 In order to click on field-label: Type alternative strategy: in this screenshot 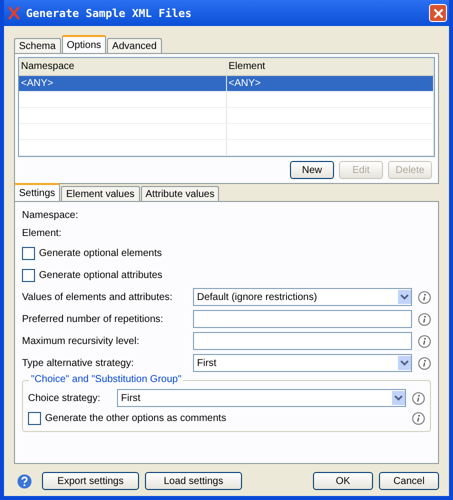, I will do `click(78, 363)`.